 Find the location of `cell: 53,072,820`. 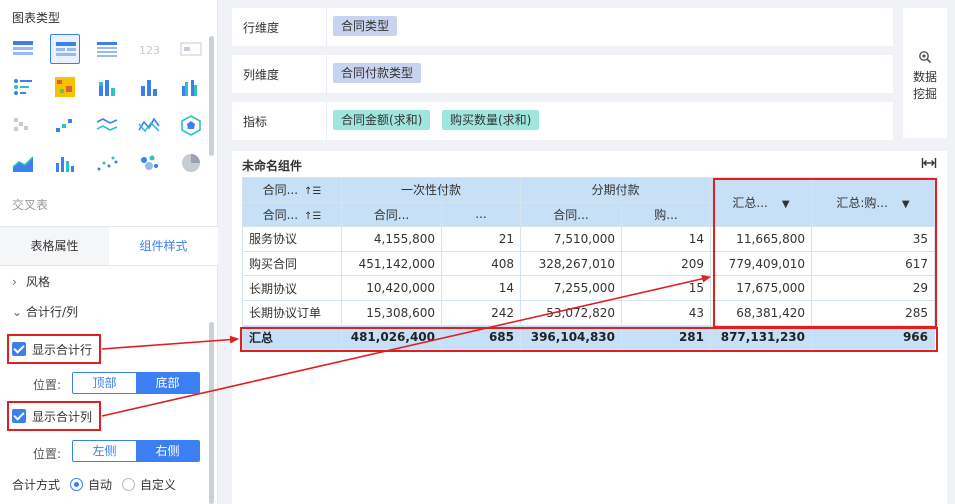

cell: 53,072,820 is located at coordinates (571, 312).